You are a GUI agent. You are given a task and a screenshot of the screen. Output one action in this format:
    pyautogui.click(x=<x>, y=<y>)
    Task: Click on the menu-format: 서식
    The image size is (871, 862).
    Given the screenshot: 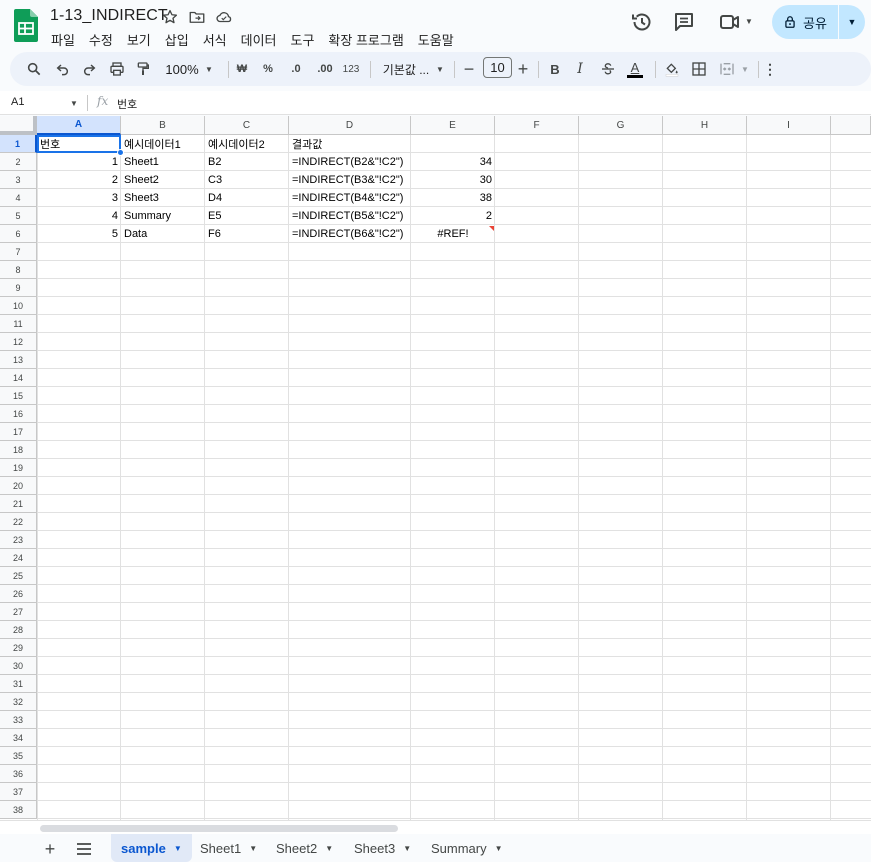 What is the action you would take?
    pyautogui.click(x=215, y=39)
    